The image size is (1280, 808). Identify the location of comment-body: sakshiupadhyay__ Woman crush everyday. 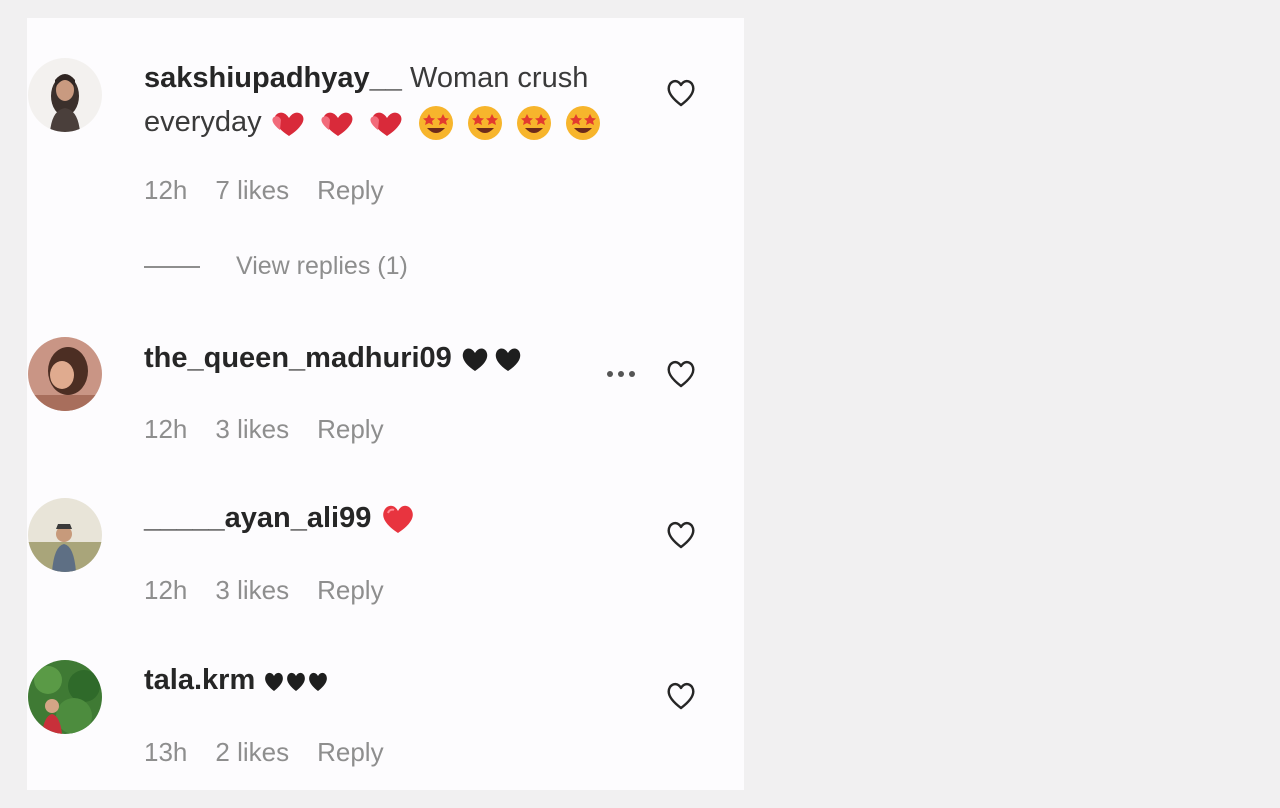
(384, 100).